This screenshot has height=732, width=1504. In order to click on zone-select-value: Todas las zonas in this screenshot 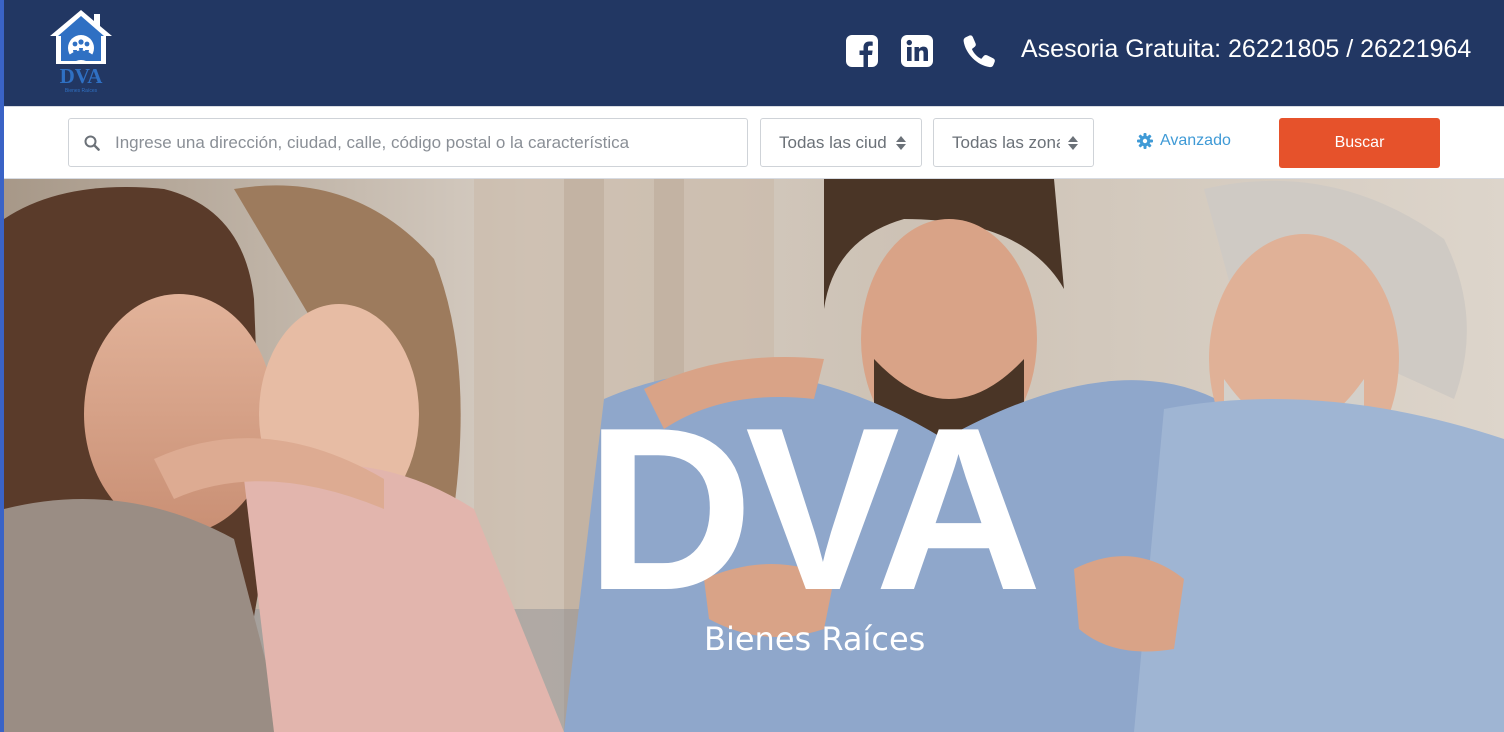, I will do `click(1006, 142)`.